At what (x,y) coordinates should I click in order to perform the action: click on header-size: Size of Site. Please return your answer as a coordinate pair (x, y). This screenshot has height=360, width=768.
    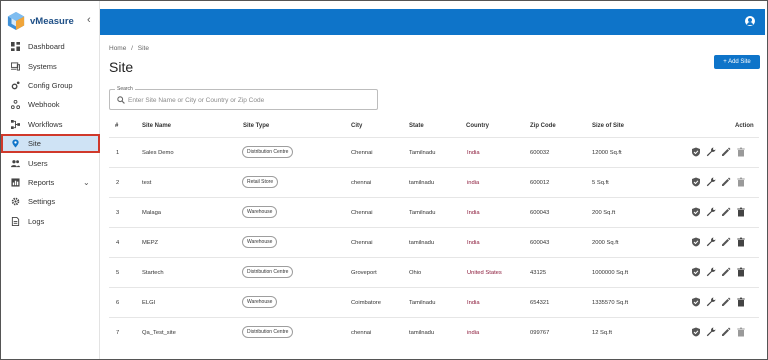
    Looking at the image, I should click on (608, 126).